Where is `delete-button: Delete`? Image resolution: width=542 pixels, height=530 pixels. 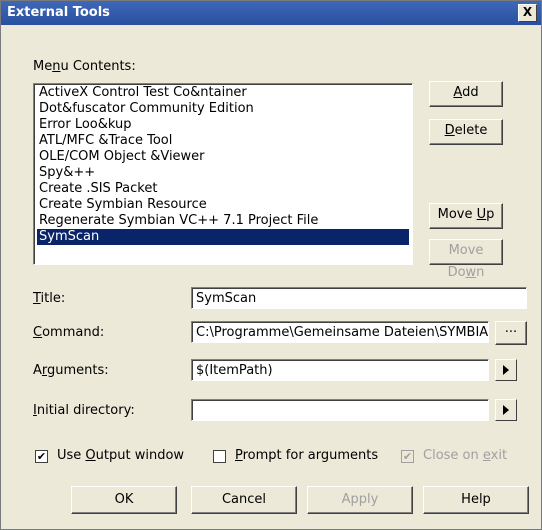
delete-button: Delete is located at coordinates (466, 132).